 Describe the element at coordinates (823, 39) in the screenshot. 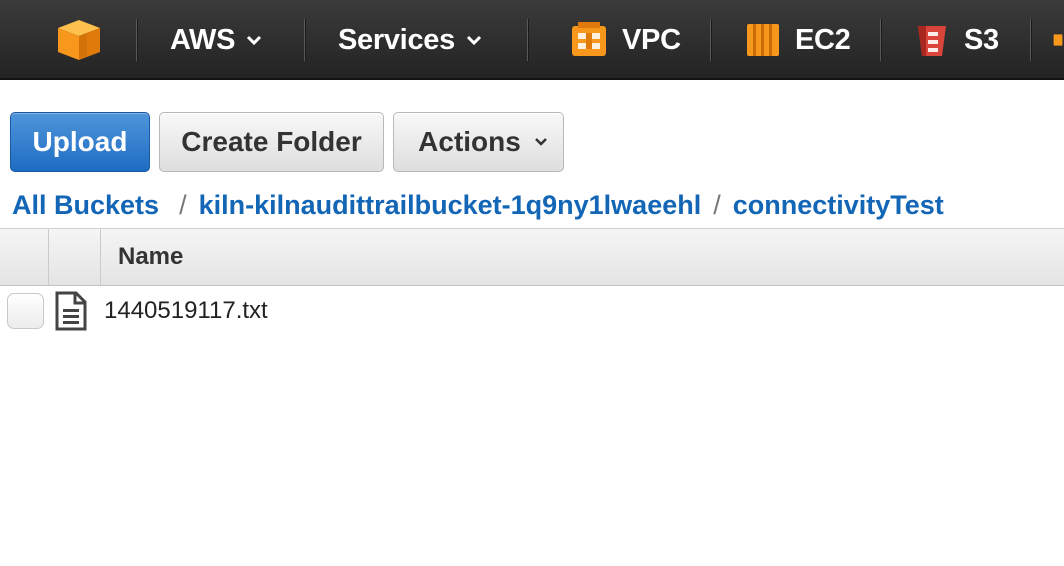

I see `ec2-label: EC2` at that location.